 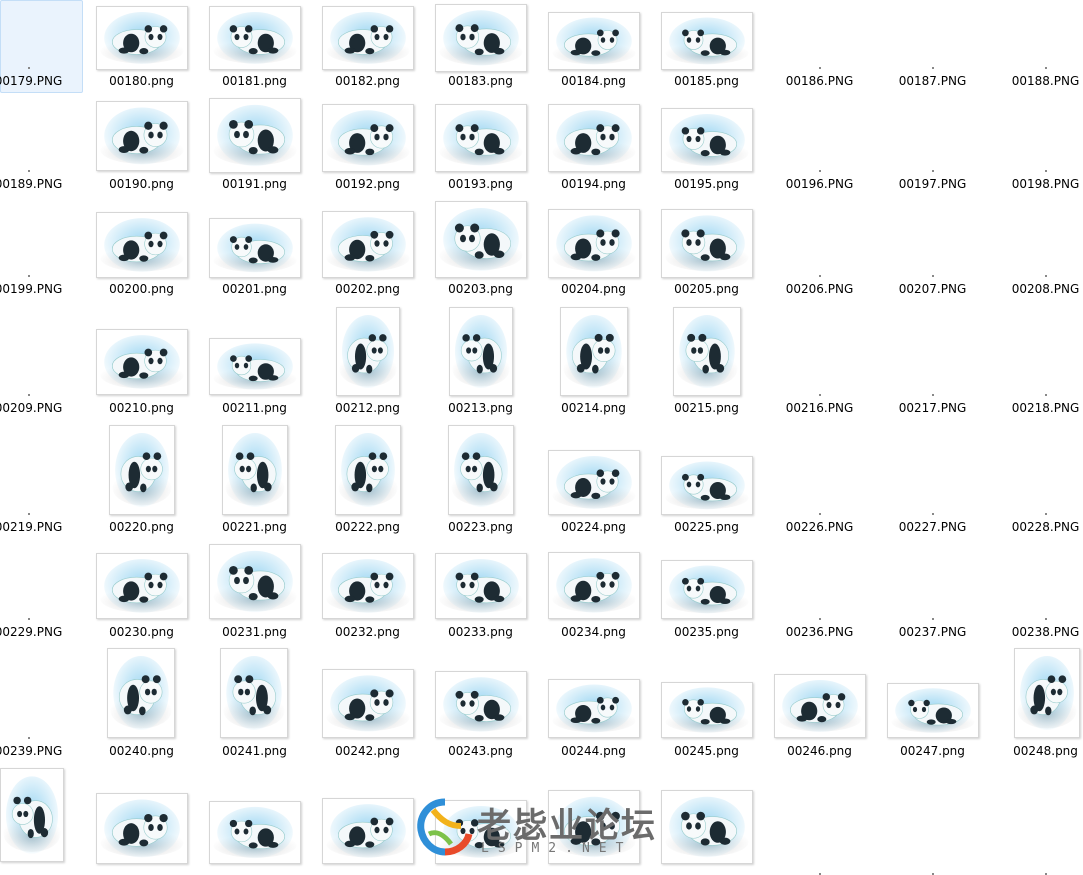 What do you see at coordinates (1045, 632) in the screenshot?
I see `file-name-label: 00238.PNG` at bounding box center [1045, 632].